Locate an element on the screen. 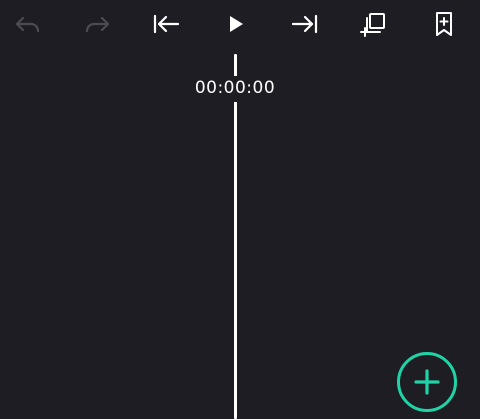  play-icon is located at coordinates (236, 24).